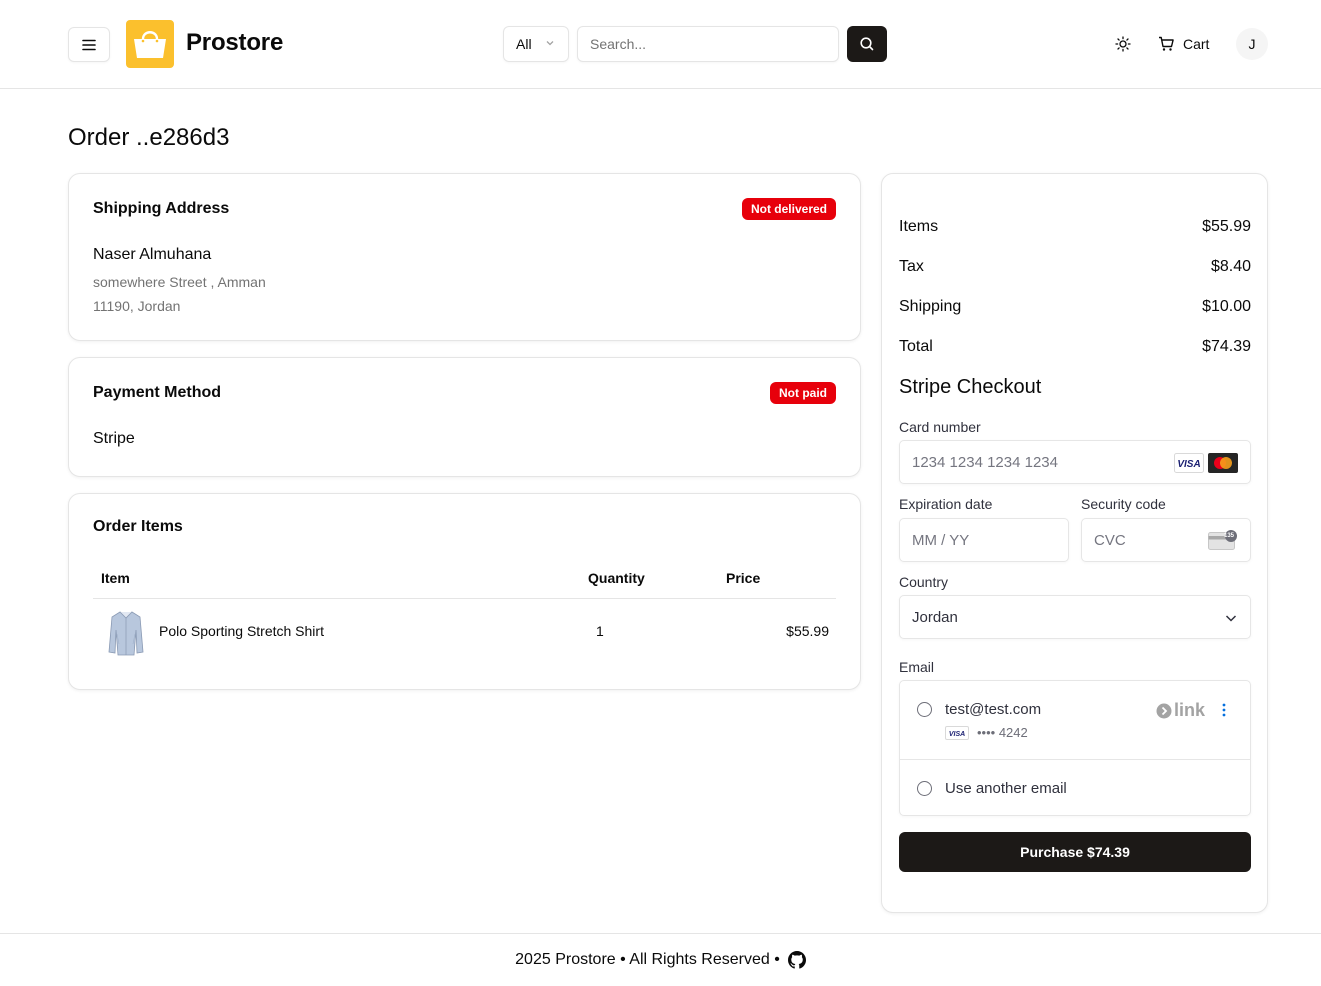 The width and height of the screenshot is (1321, 986). Describe the element at coordinates (1075, 227) in the screenshot. I see `summary-row-items: Items $55.99` at that location.